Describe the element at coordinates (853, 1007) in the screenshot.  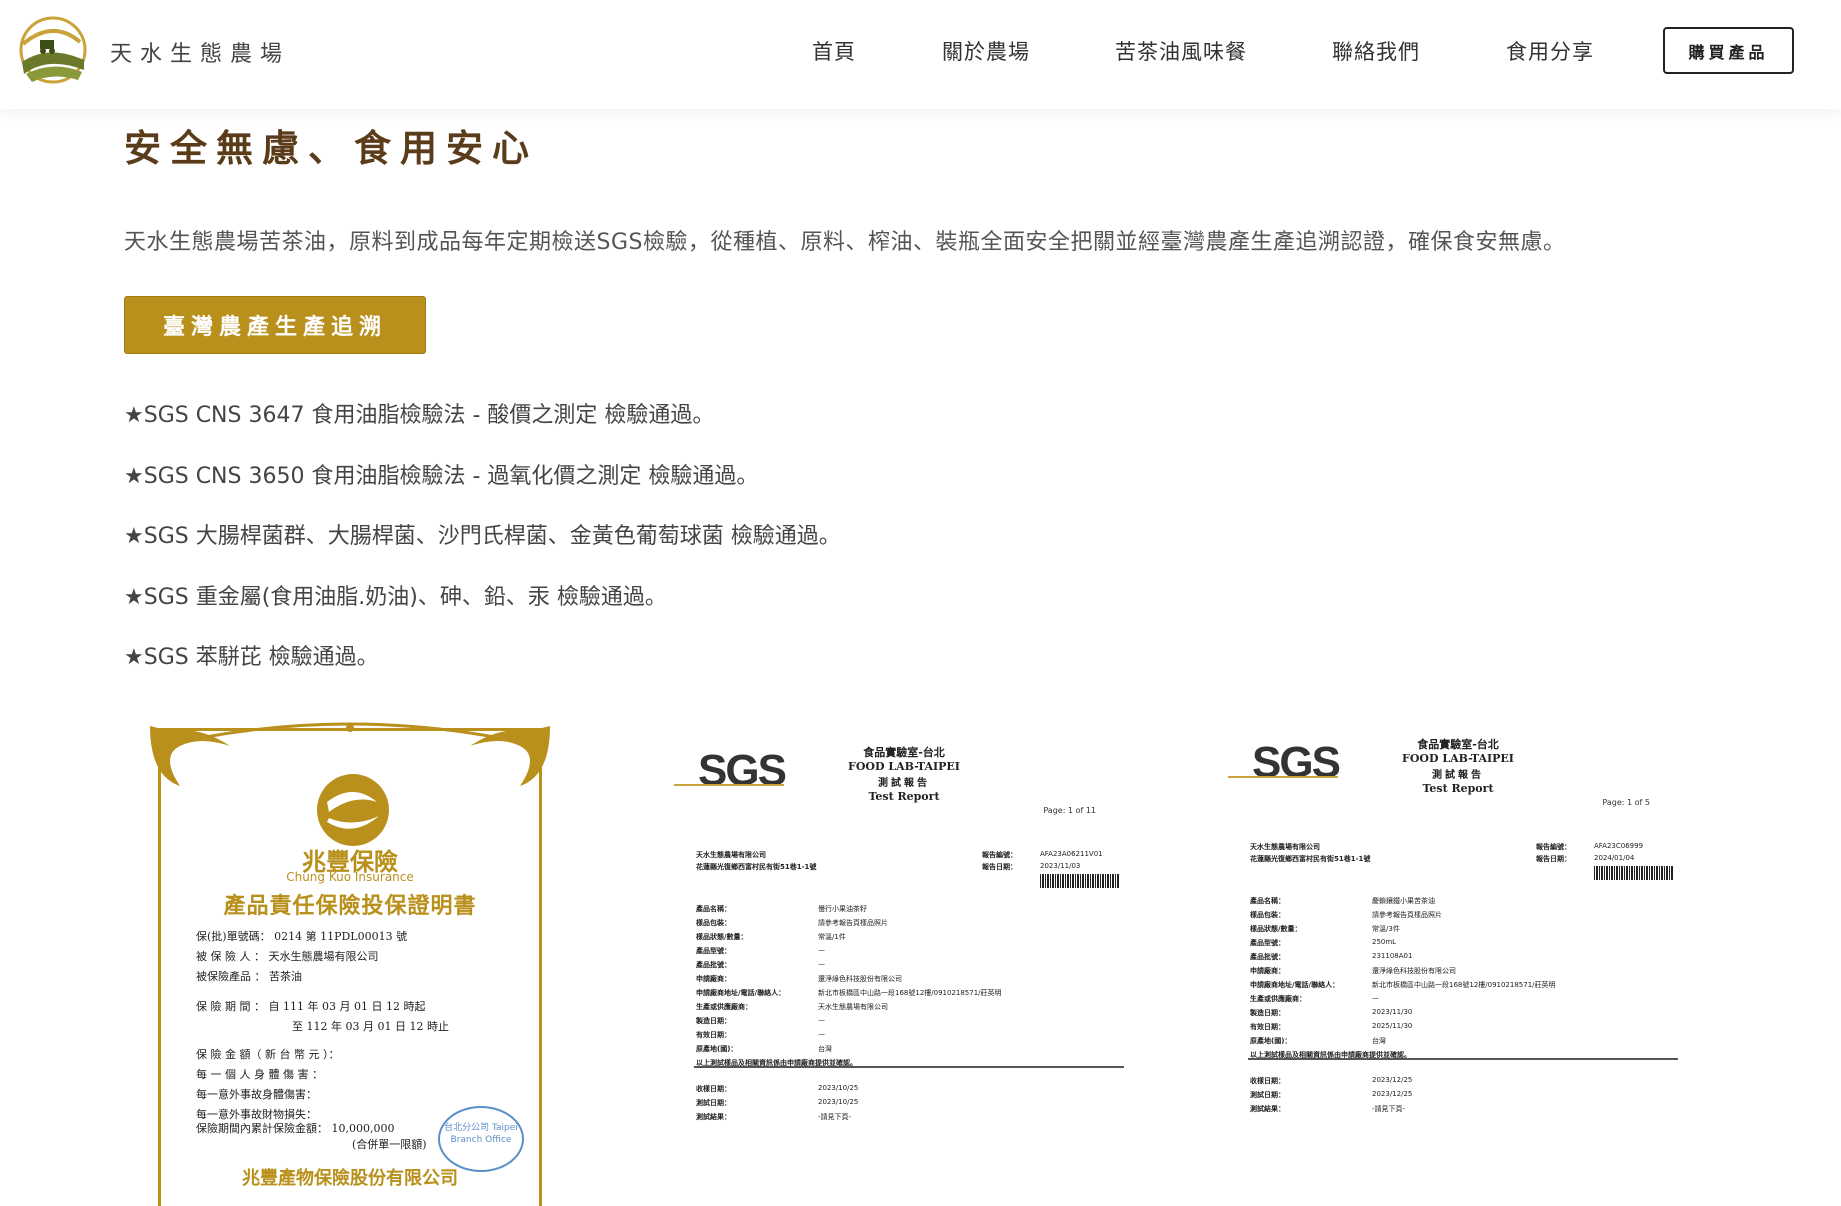
I see `field-value: 天水生態農場有限公司` at that location.